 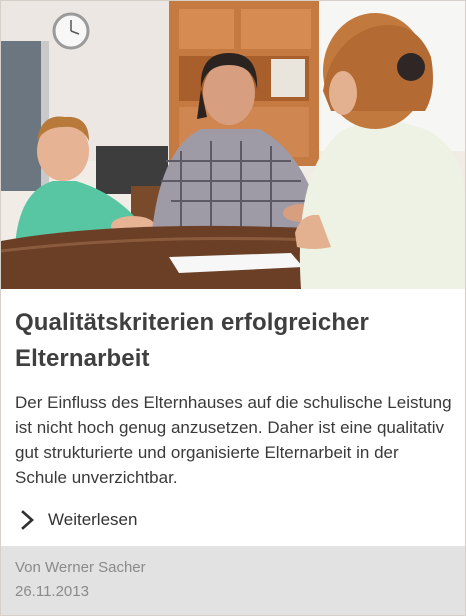 I want to click on article-date: 26.11.2013, so click(x=52, y=591).